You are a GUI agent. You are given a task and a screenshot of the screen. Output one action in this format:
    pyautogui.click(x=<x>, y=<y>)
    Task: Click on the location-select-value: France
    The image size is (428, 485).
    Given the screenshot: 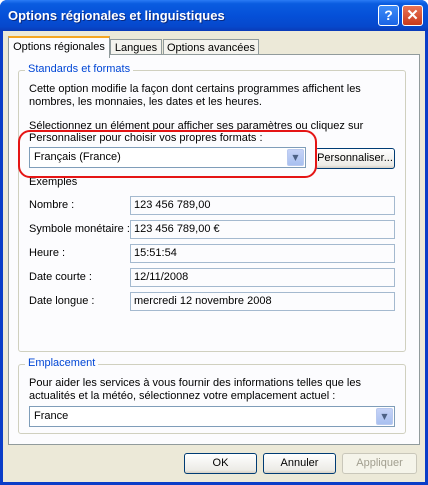 What is the action you would take?
    pyautogui.click(x=51, y=416)
    